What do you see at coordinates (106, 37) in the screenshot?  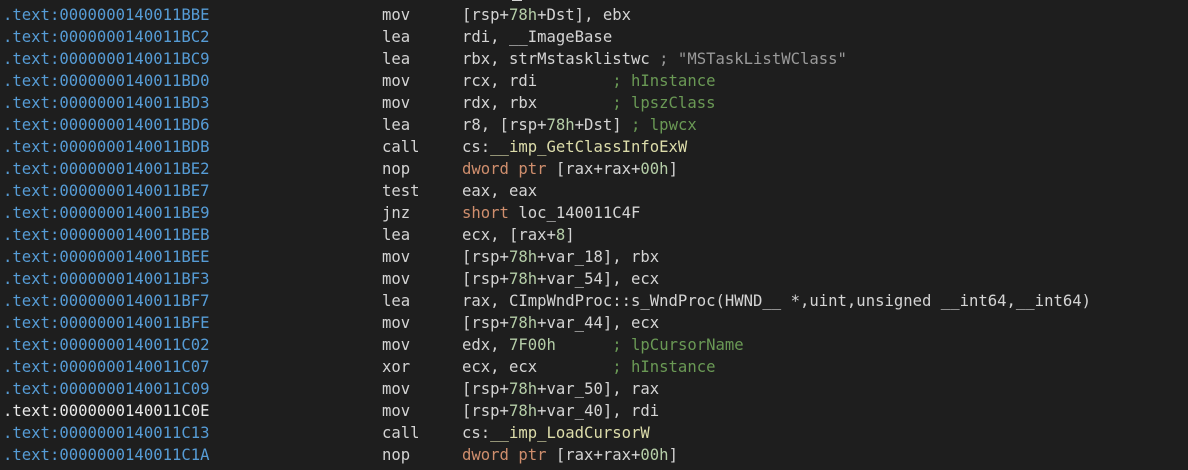 I see `address: .text:0000000140011BC2` at bounding box center [106, 37].